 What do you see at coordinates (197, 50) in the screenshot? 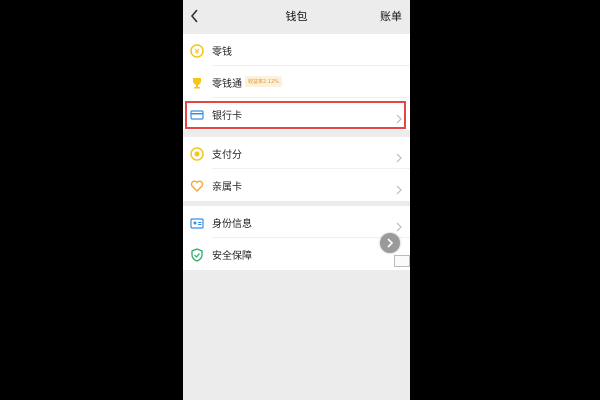
I see `coin-icon` at bounding box center [197, 50].